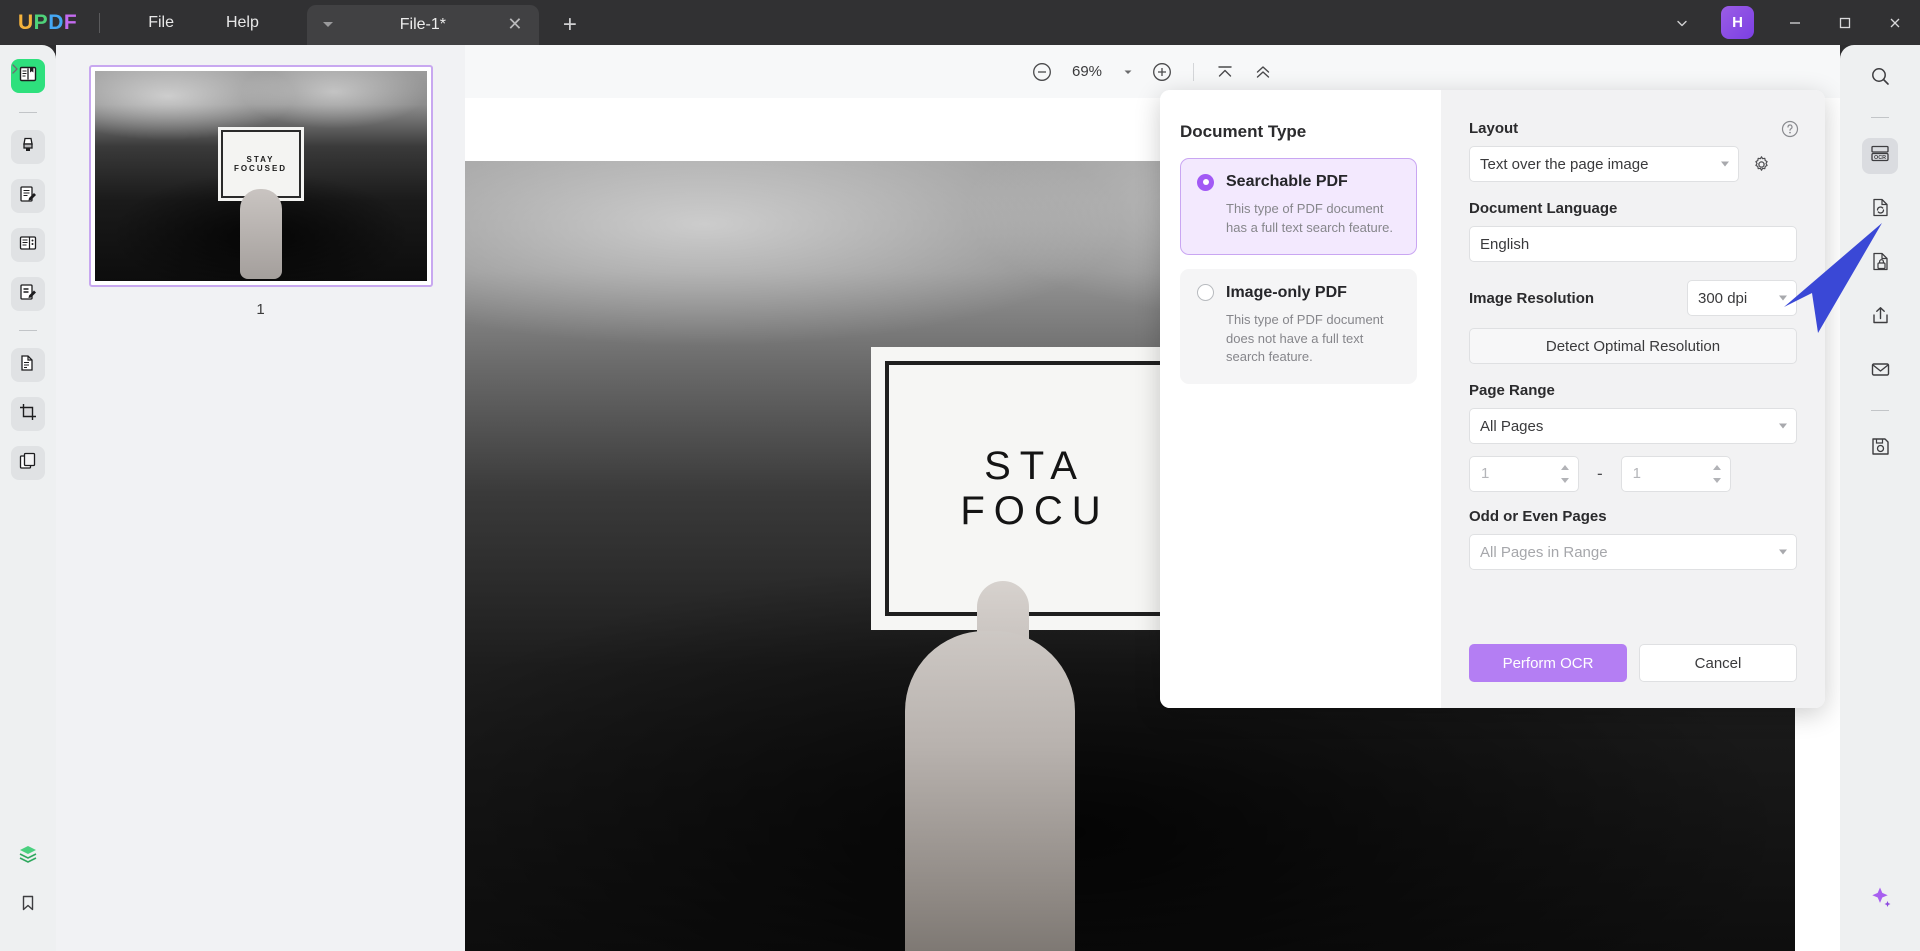 Image resolution: width=1920 pixels, height=951 pixels. What do you see at coordinates (1845, 22) in the screenshot?
I see `maximize-button` at bounding box center [1845, 22].